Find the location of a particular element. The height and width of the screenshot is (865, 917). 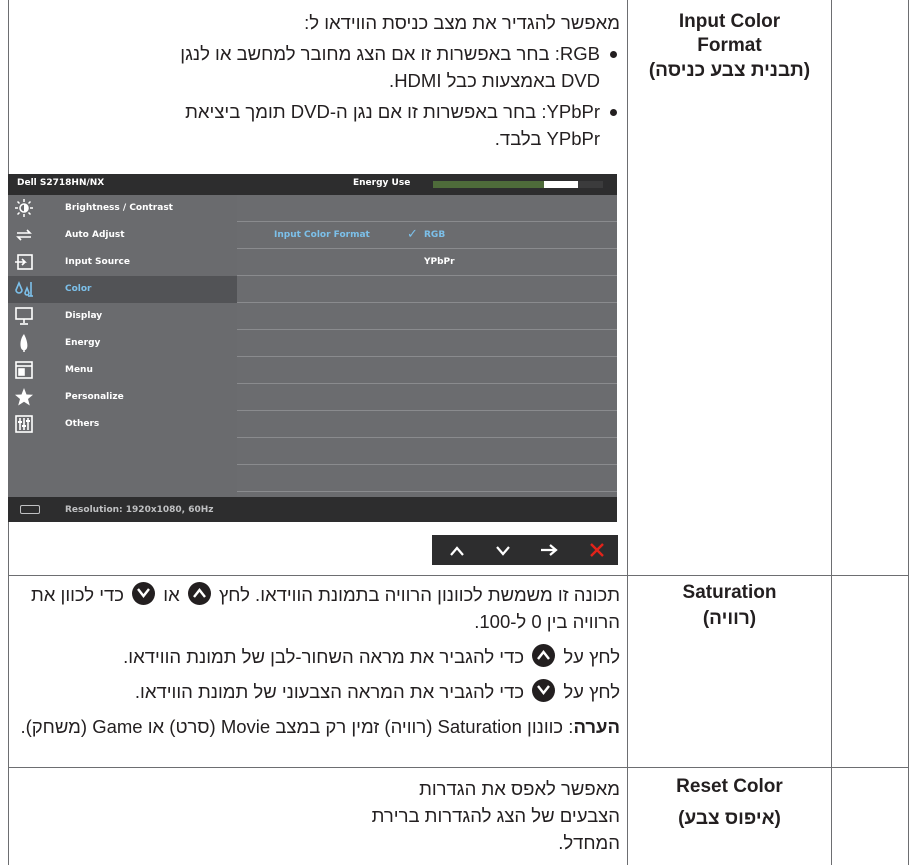

osd-header: Dell S2718HN/NX Energy Use is located at coordinates (312, 184).